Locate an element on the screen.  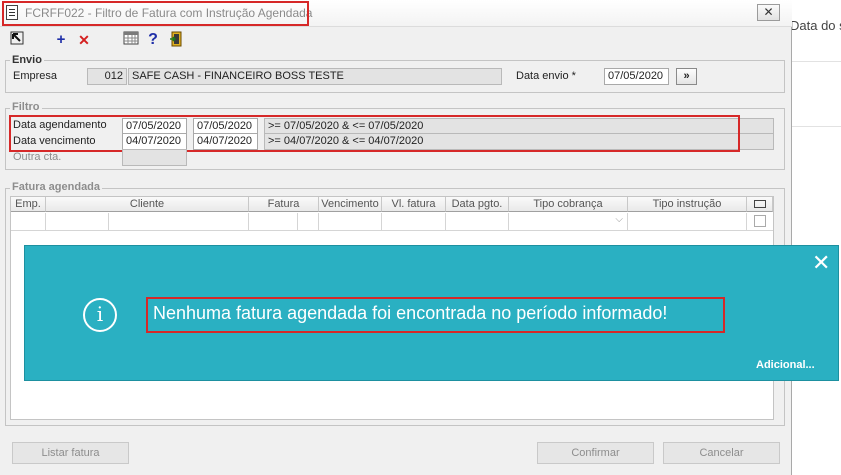
row-checkbox is located at coordinates (760, 221).